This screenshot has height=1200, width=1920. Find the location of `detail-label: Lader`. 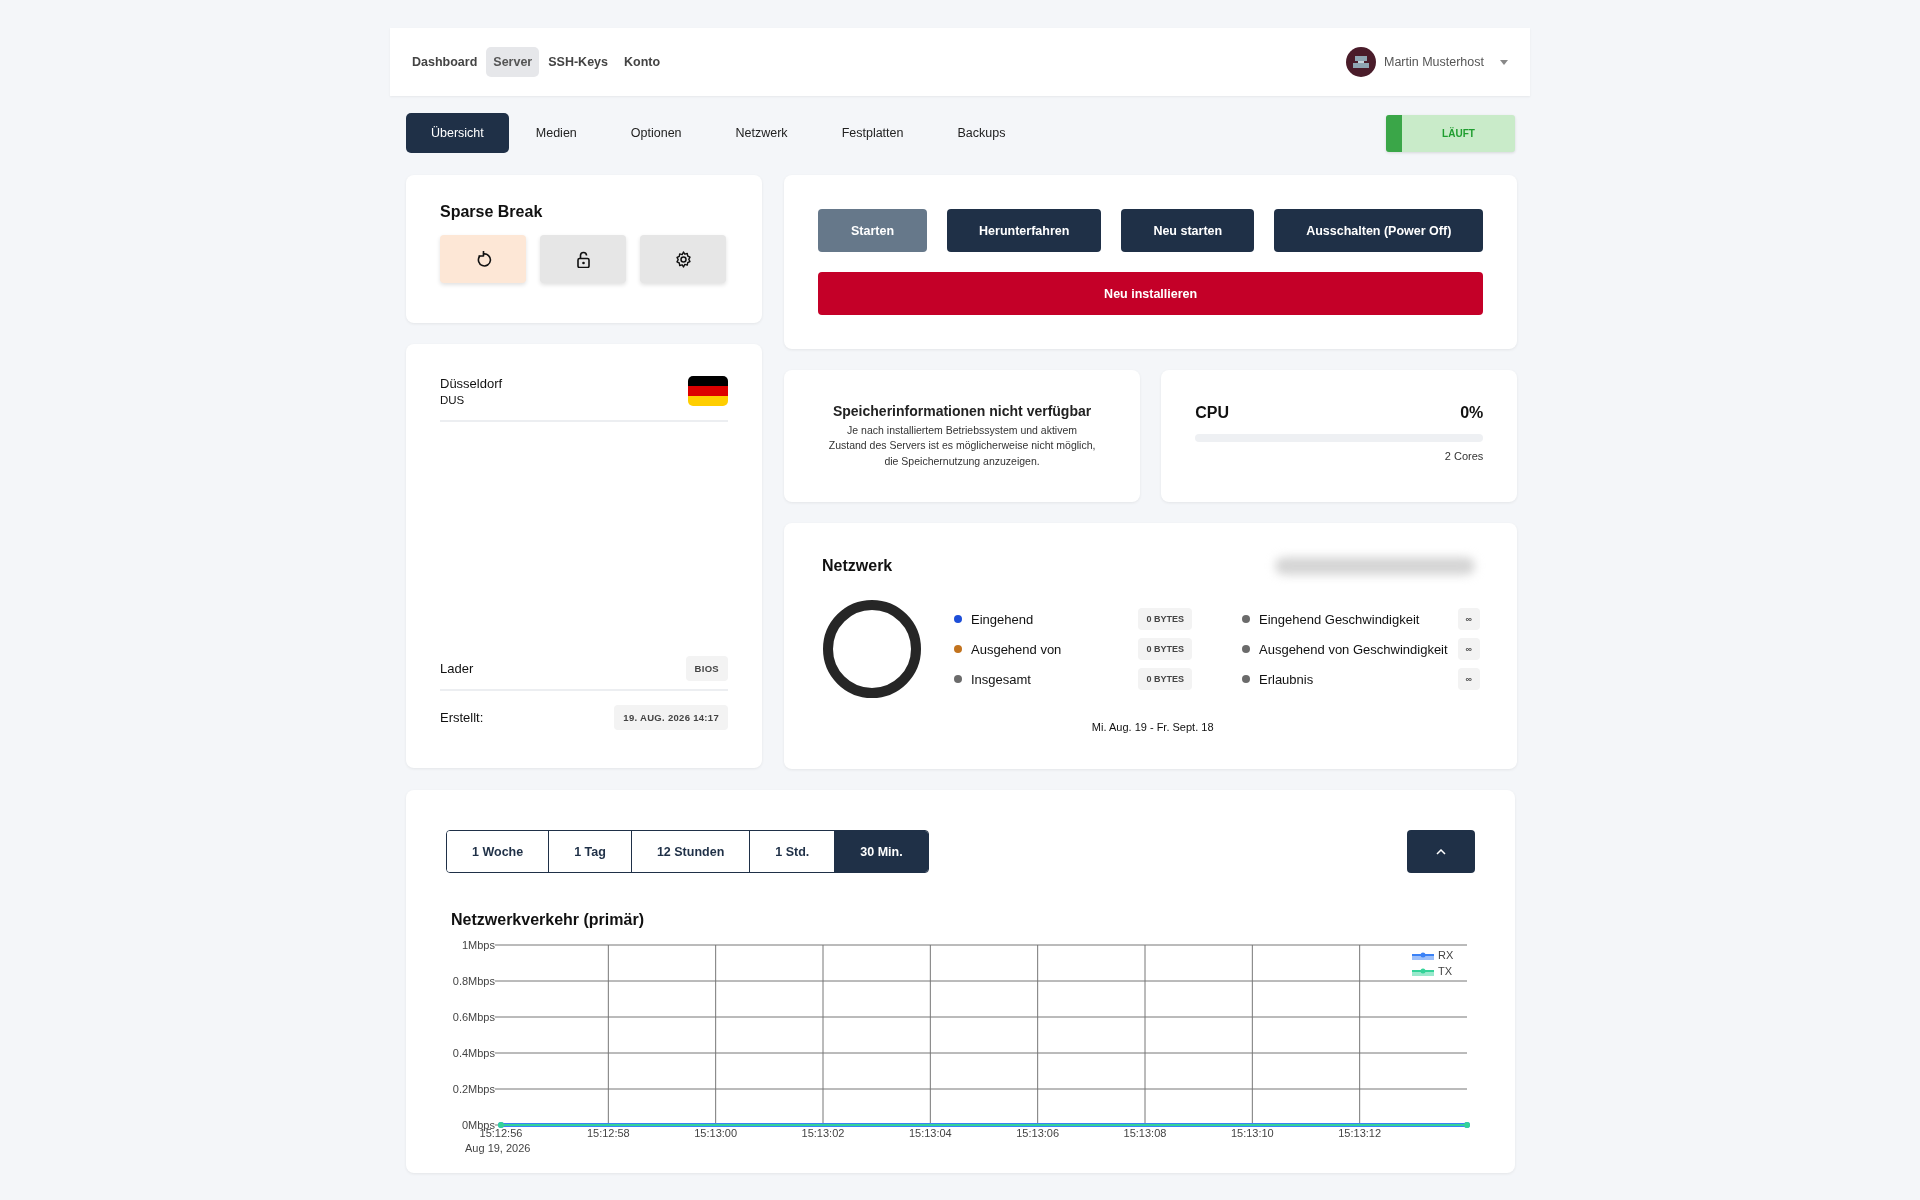

detail-label: Lader is located at coordinates (457, 668).